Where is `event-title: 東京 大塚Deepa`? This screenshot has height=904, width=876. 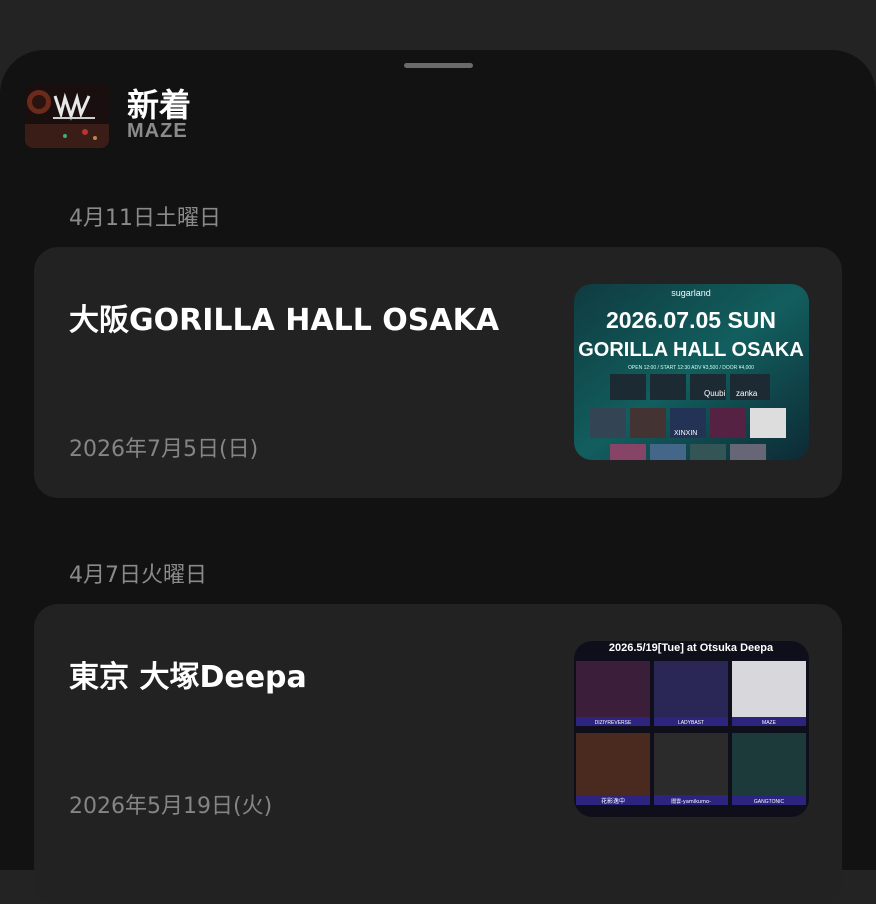
event-title: 東京 大塚Deepa is located at coordinates (188, 677).